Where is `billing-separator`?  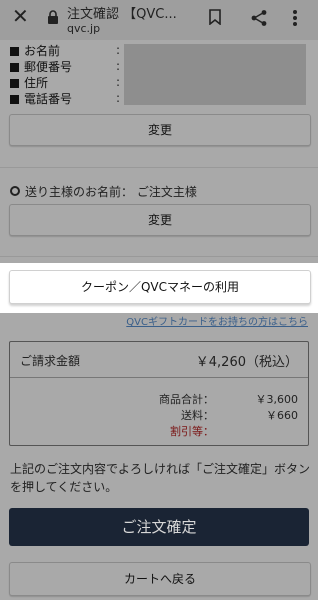
billing-separator is located at coordinates (159, 377).